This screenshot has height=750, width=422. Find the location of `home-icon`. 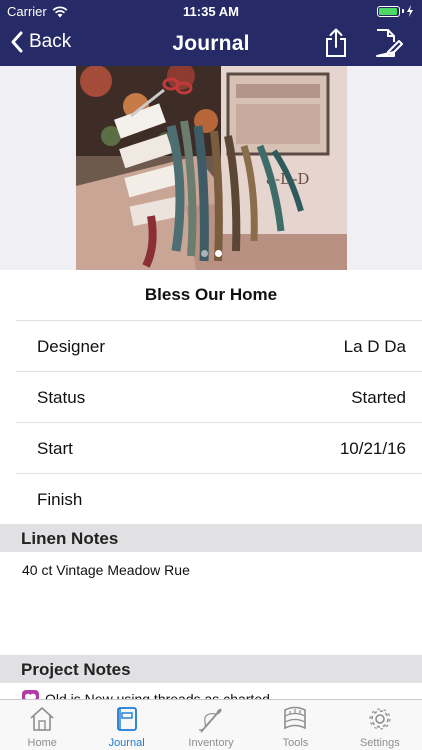

home-icon is located at coordinates (42, 719).